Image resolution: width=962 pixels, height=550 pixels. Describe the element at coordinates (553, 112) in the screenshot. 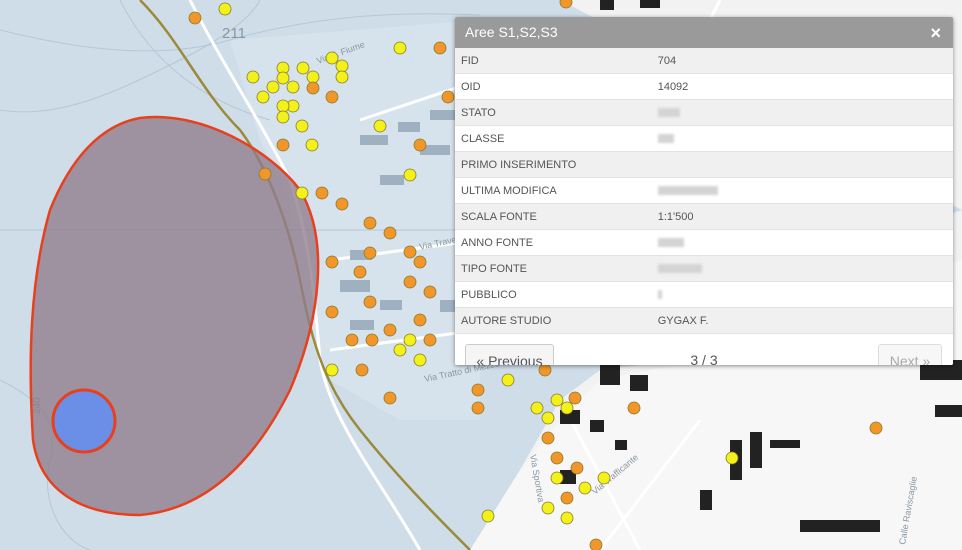

I see `attribute-key: STATO` at that location.